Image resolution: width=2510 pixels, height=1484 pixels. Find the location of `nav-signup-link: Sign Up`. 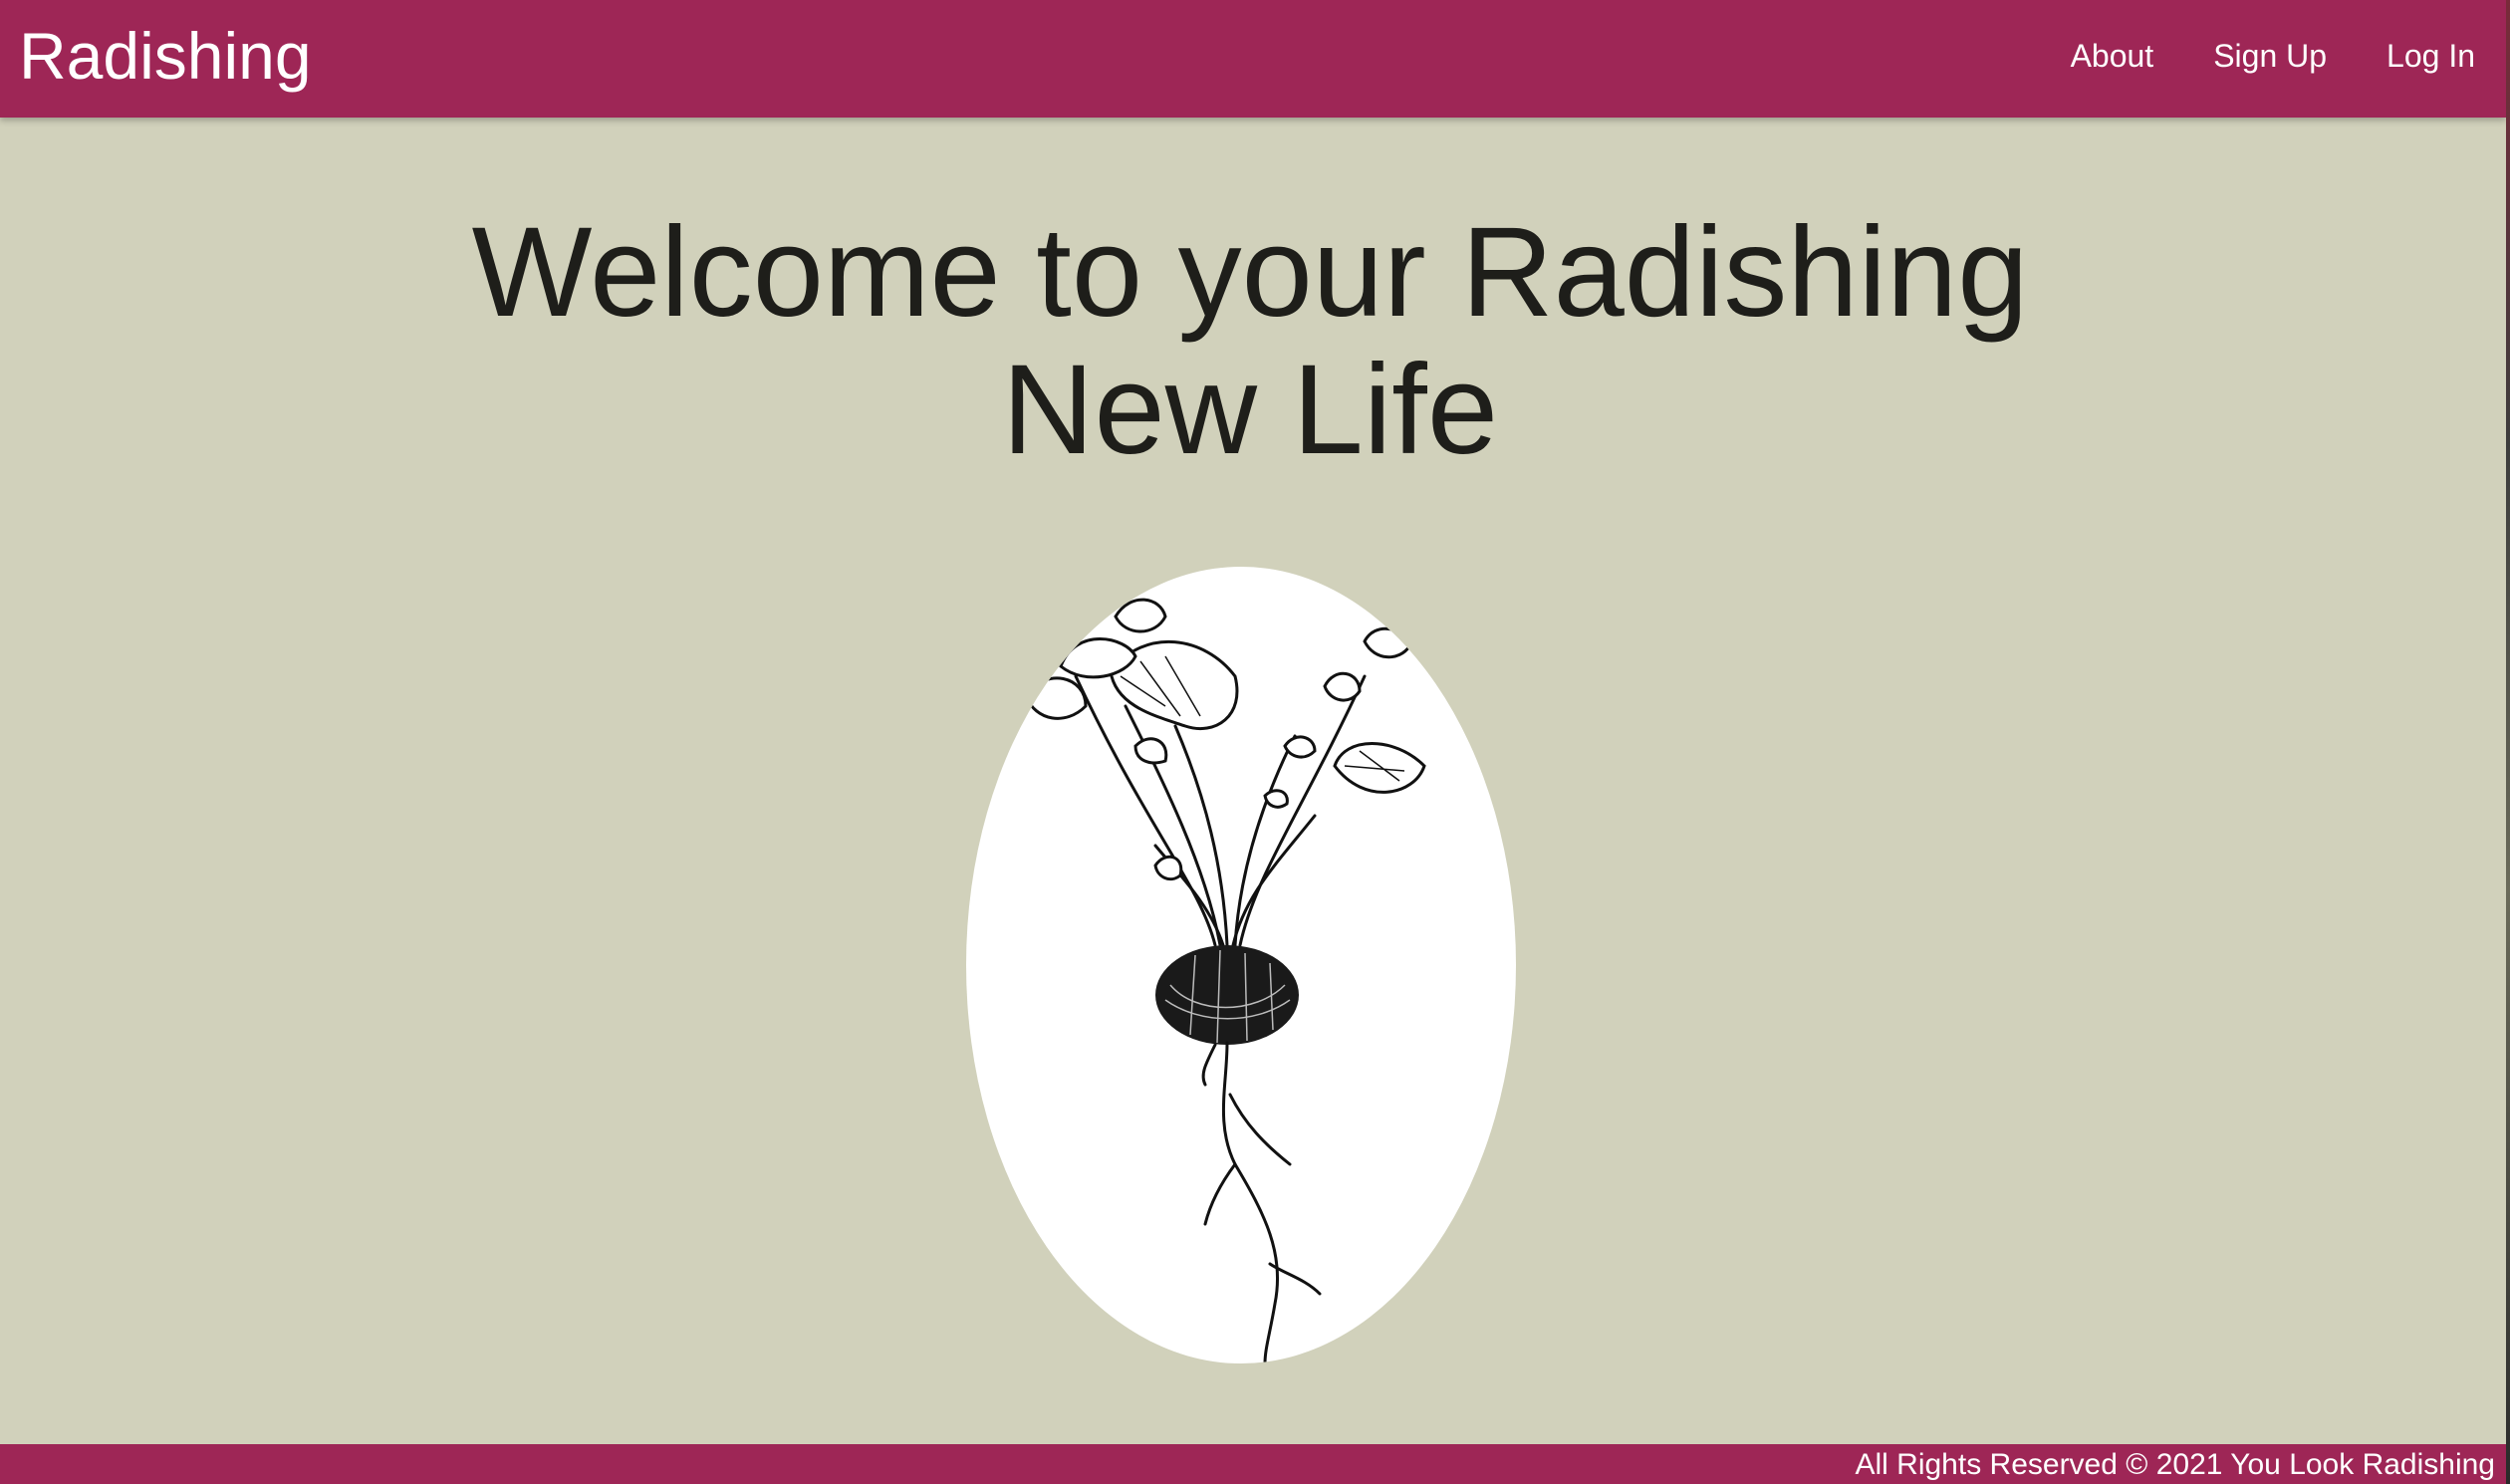

nav-signup-link: Sign Up is located at coordinates (2270, 56).